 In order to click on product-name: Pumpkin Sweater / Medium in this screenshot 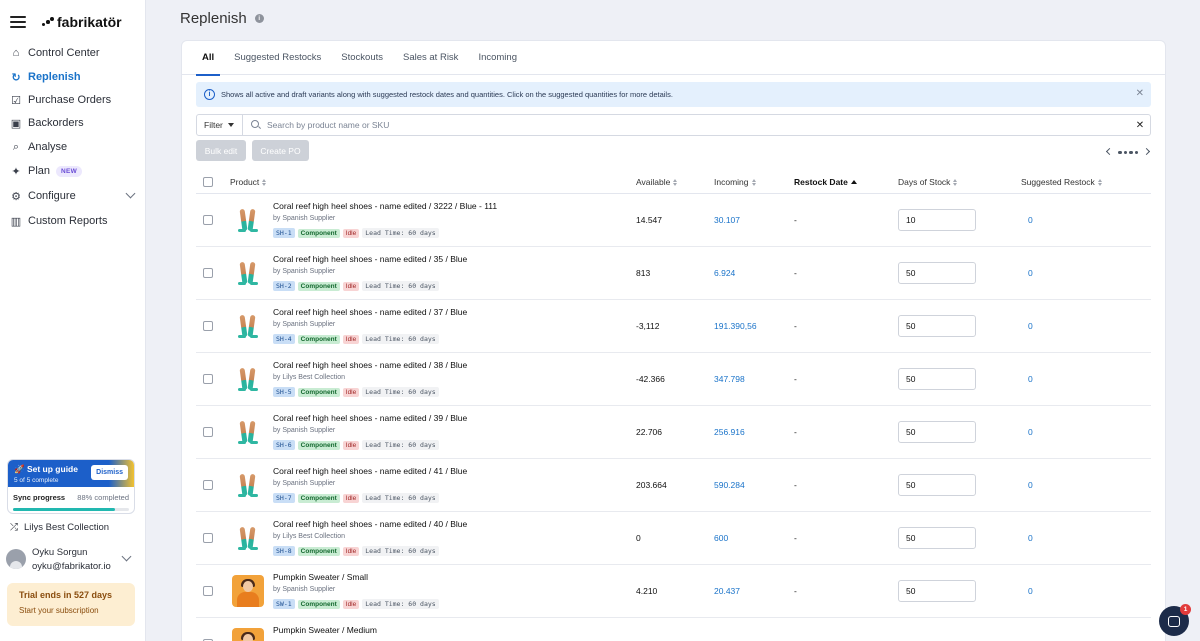, I will do `click(325, 630)`.